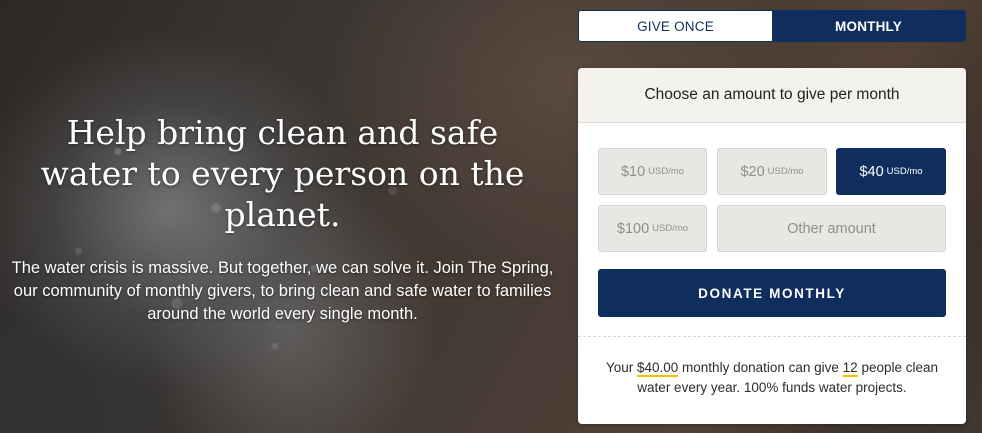 The width and height of the screenshot is (982, 433). Describe the element at coordinates (752, 171) in the screenshot. I see `amount-value: $20` at that location.